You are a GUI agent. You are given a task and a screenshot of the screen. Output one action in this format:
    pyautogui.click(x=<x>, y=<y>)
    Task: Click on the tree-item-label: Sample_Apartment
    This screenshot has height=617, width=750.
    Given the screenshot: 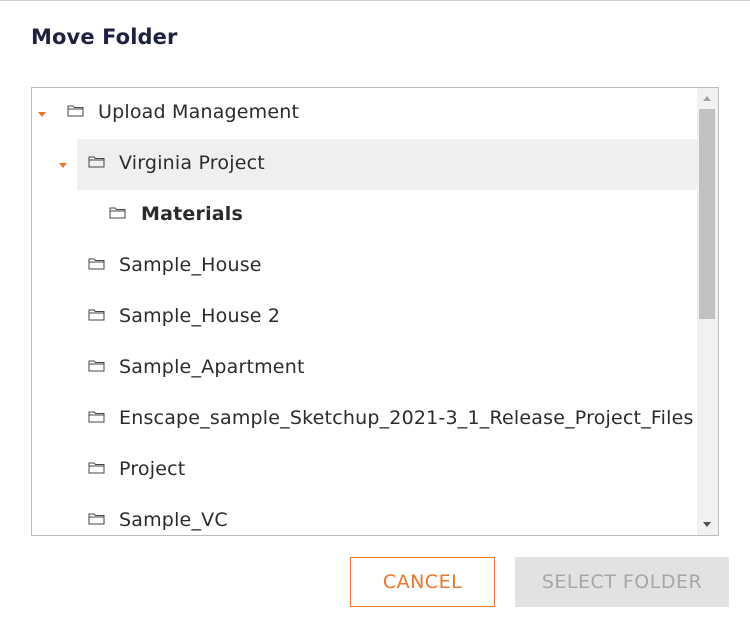 What is the action you would take?
    pyautogui.click(x=212, y=367)
    